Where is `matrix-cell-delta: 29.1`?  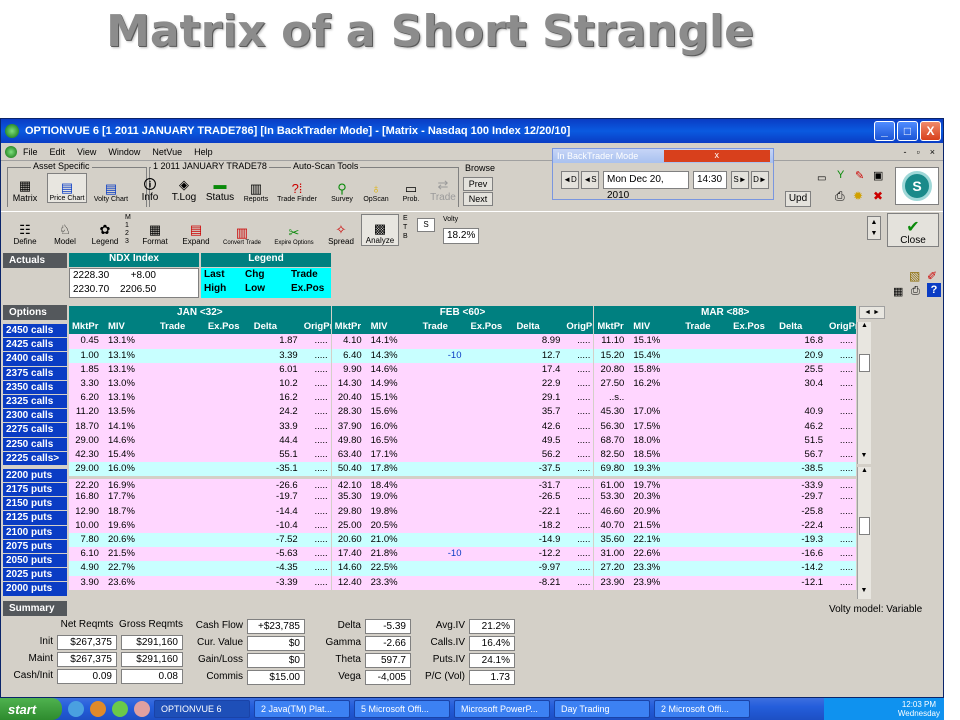
matrix-cell-delta: 29.1 is located at coordinates (538, 398).